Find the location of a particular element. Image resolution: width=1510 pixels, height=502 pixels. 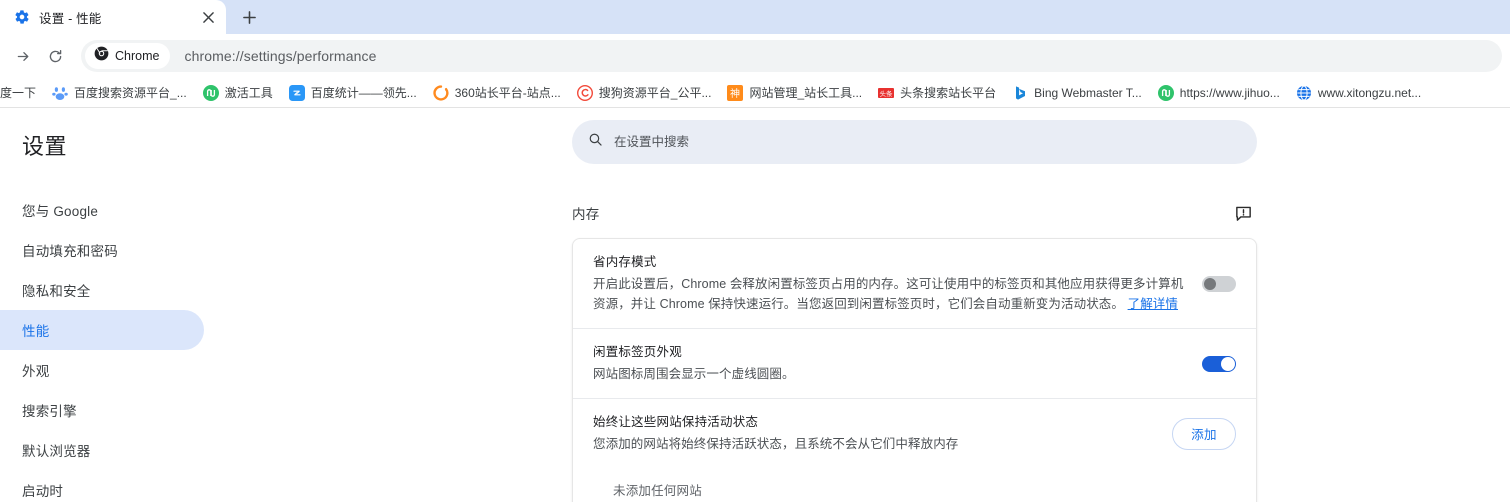

browser-toolbar: Chrome chrome://settings/performance is located at coordinates (755, 56).